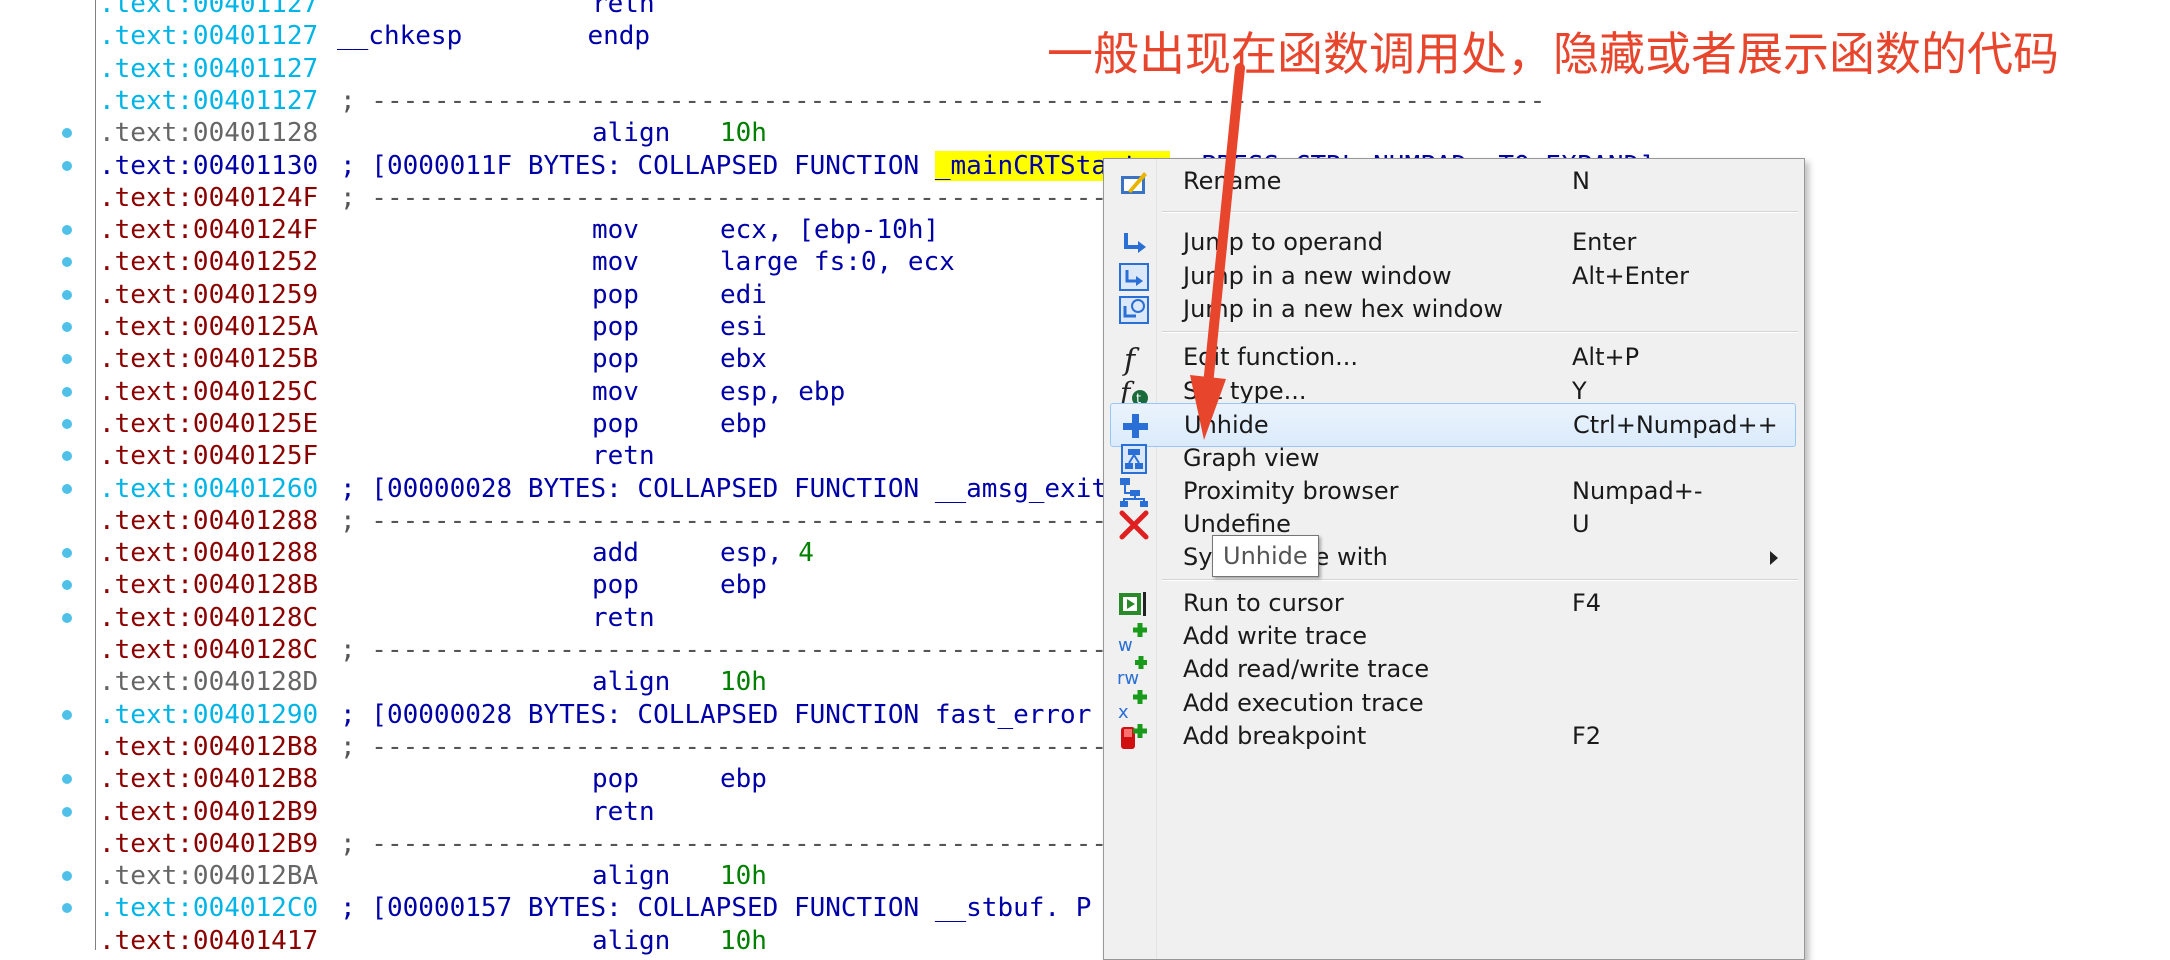  I want to click on menu-item-shortcut: N, so click(1581, 181).